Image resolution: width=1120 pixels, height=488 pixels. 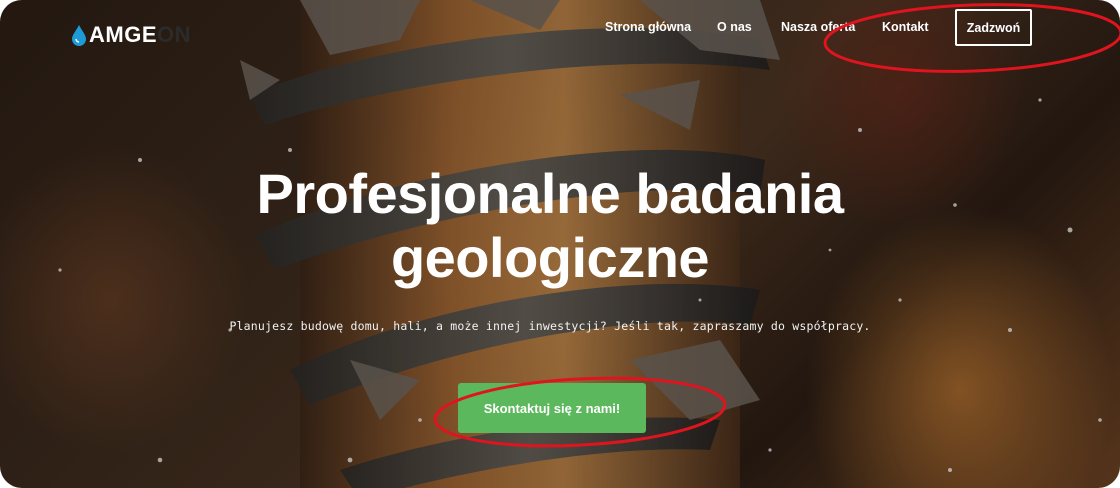 I want to click on hero-title-line-2: geologiczne, so click(x=550, y=257).